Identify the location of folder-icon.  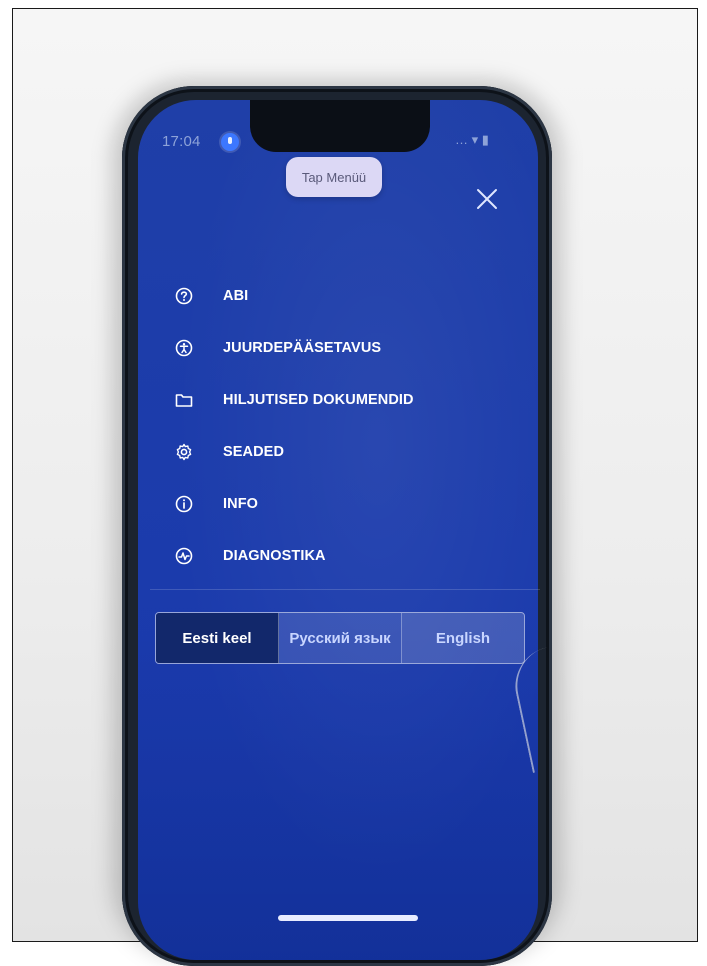
(184, 400).